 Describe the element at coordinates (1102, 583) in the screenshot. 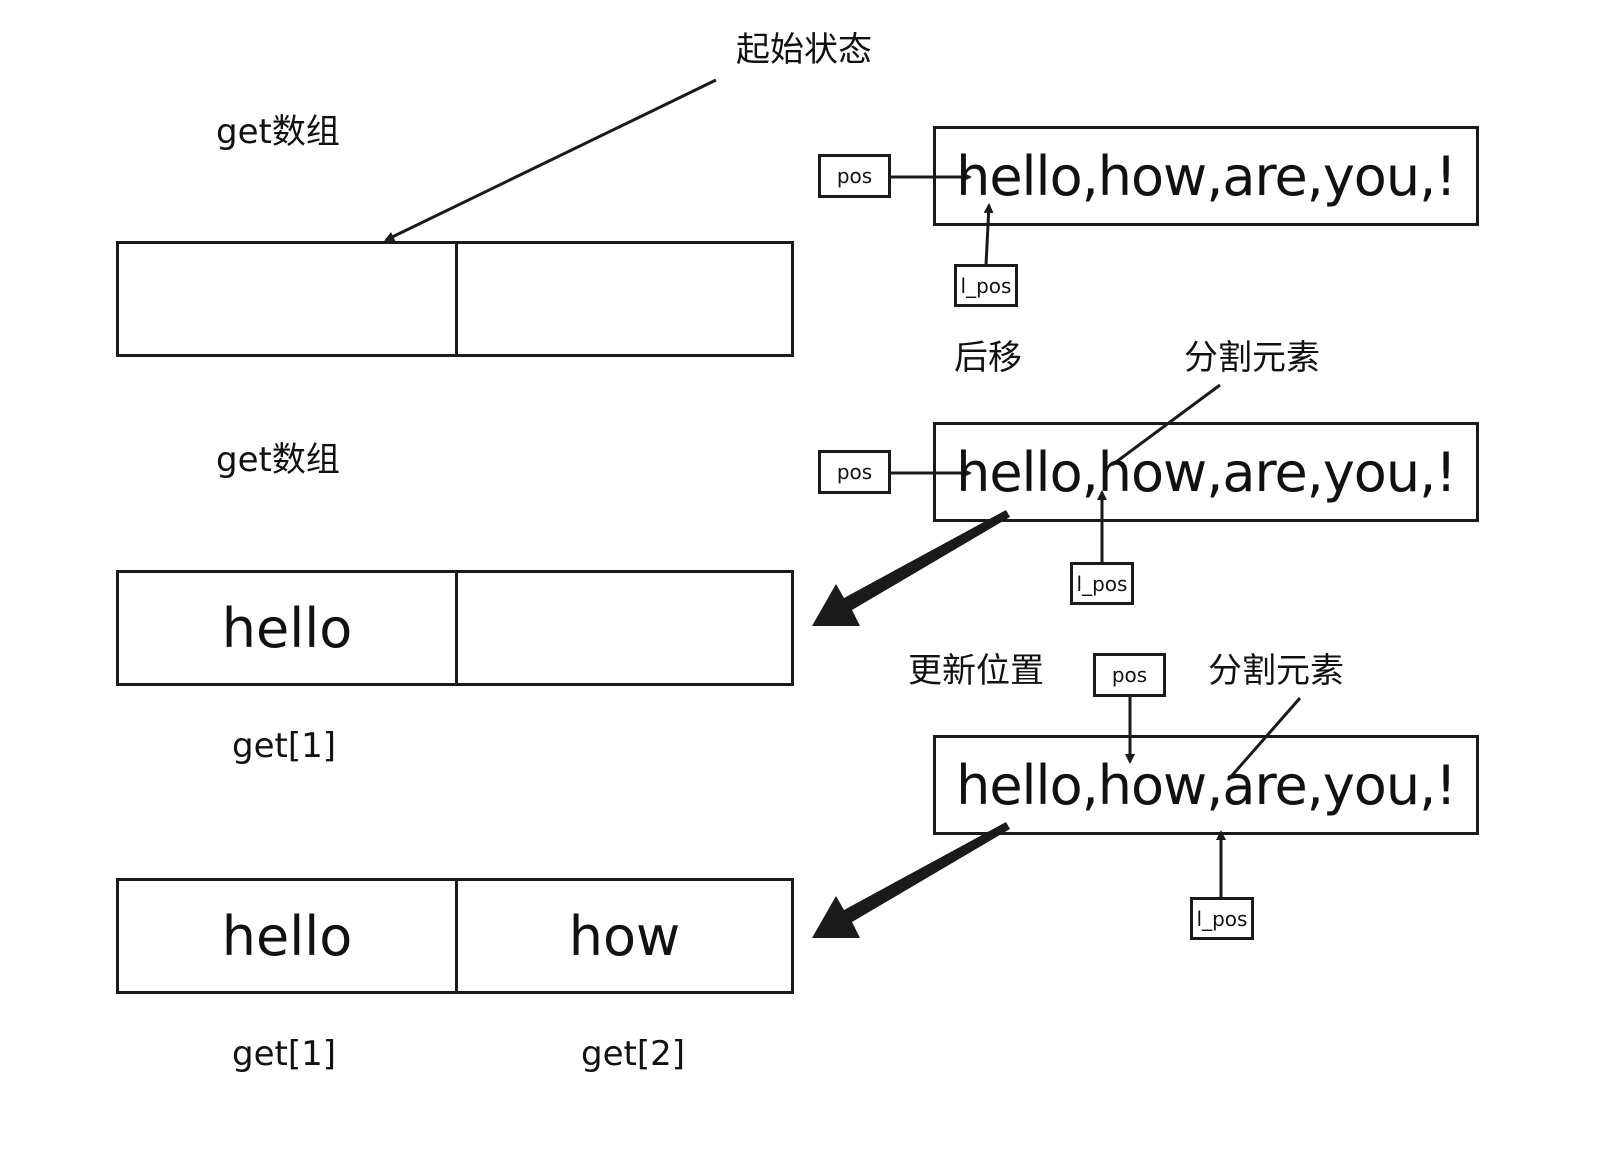

I see `l-pos-tag-2: l_pos` at that location.